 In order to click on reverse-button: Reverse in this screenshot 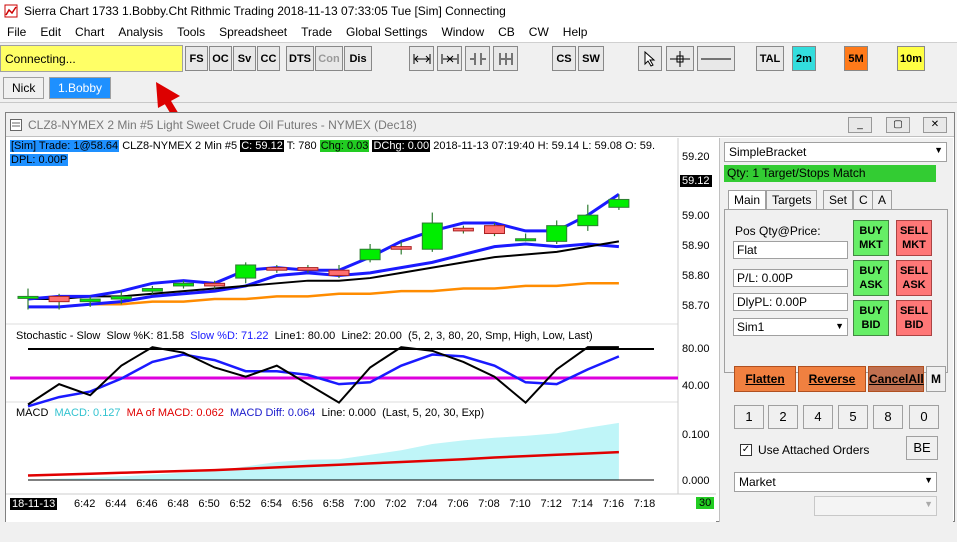, I will do `click(832, 379)`.